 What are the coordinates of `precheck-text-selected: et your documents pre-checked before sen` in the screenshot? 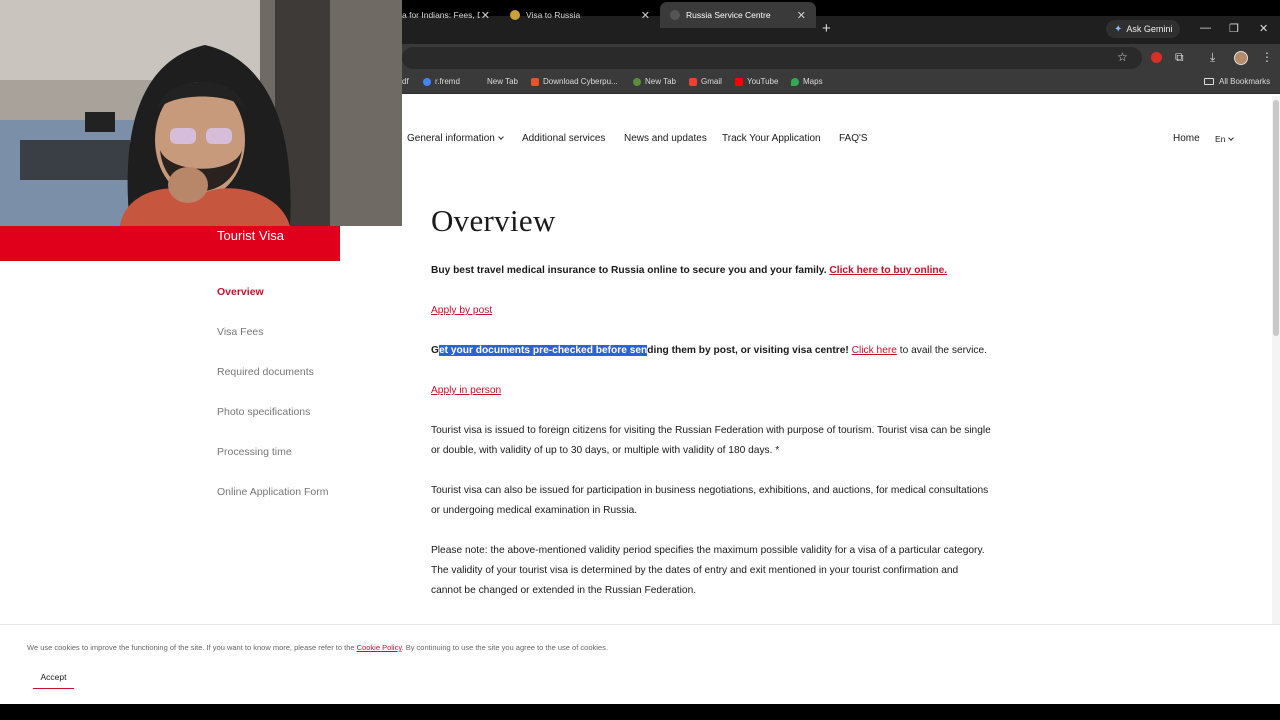 It's located at (543, 350).